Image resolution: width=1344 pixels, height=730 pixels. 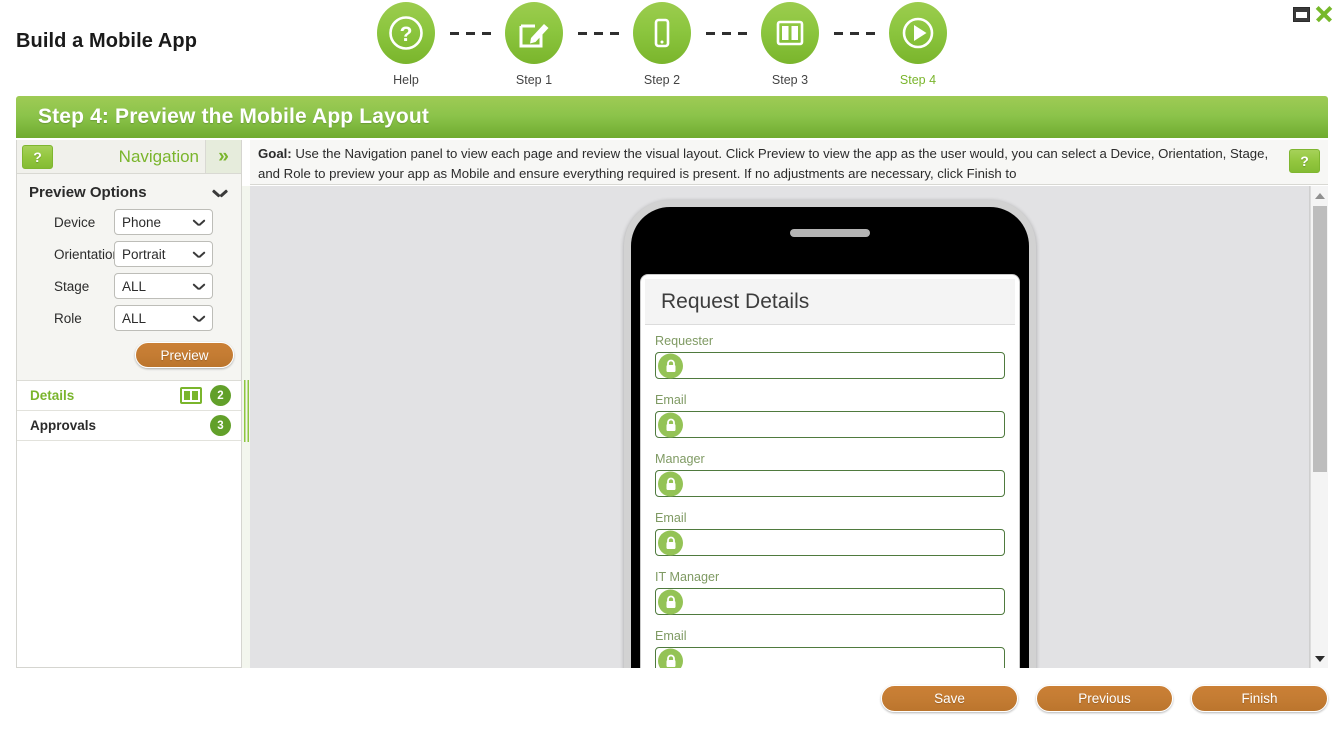 I want to click on play-circle-icon, so click(x=918, y=33).